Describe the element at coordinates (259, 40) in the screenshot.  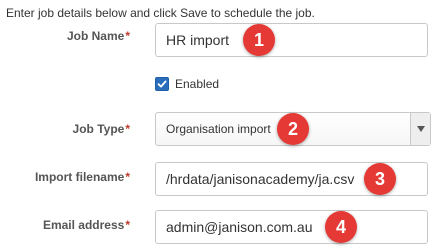
I see `callout-badge-1: 1` at that location.